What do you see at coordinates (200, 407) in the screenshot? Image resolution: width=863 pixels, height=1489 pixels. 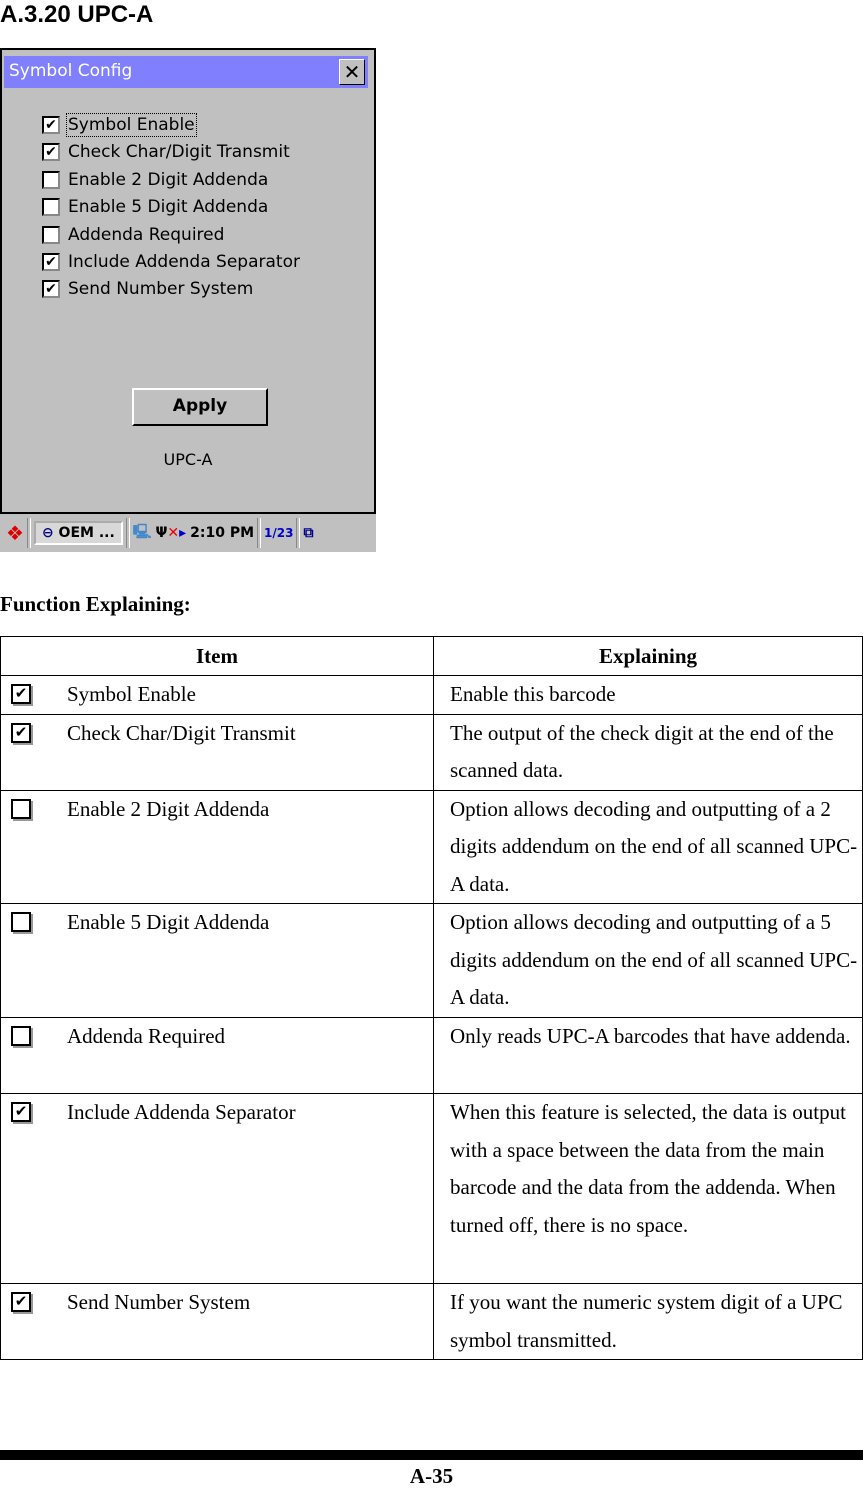 I see `apply-button: Apply` at bounding box center [200, 407].